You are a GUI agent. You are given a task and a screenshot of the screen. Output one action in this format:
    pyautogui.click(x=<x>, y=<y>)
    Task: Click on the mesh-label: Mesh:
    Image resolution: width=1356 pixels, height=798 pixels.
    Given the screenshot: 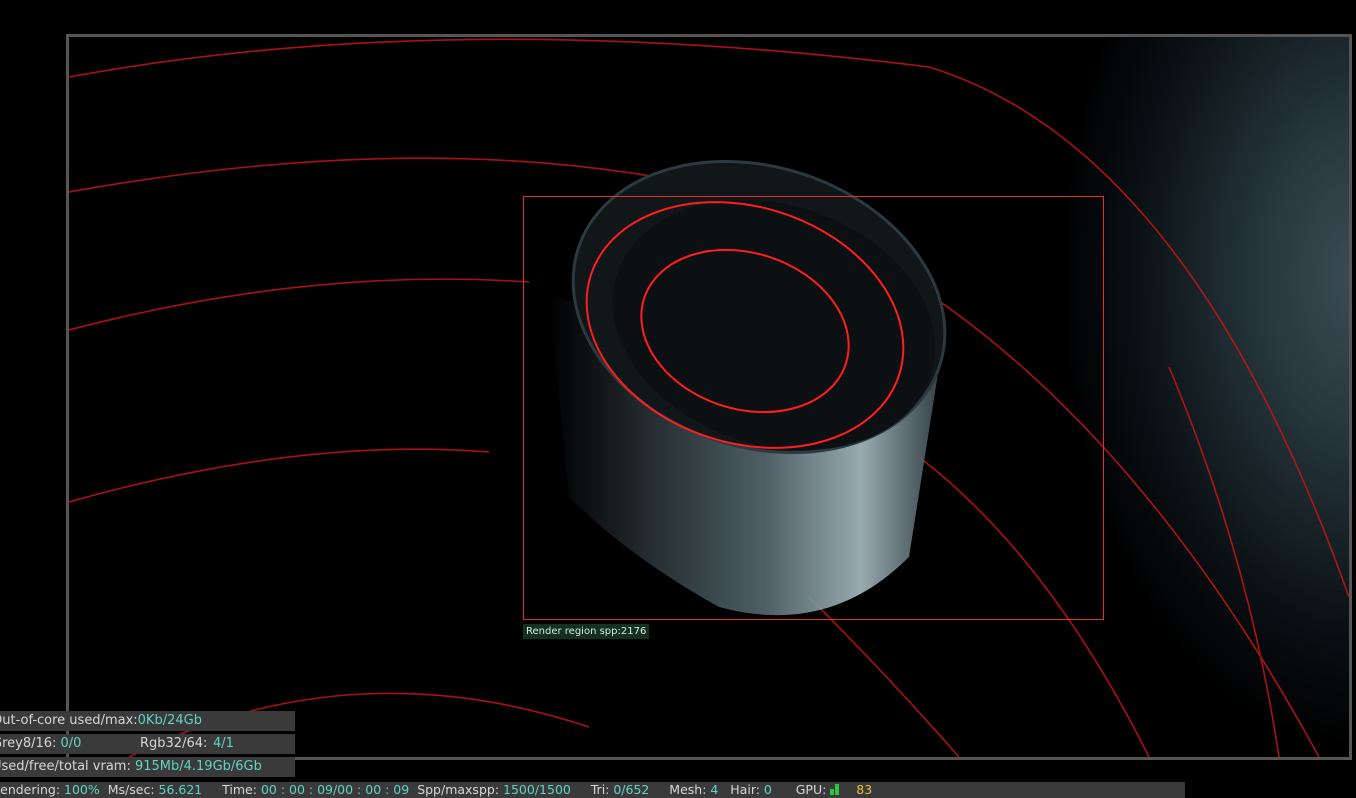 What is the action you would take?
    pyautogui.click(x=690, y=789)
    